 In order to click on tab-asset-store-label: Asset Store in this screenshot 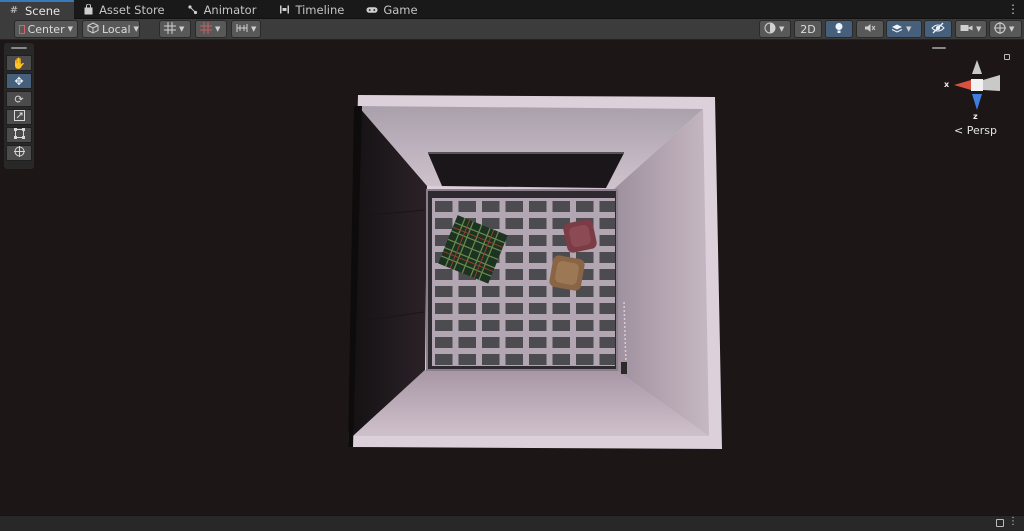, I will do `click(132, 9)`.